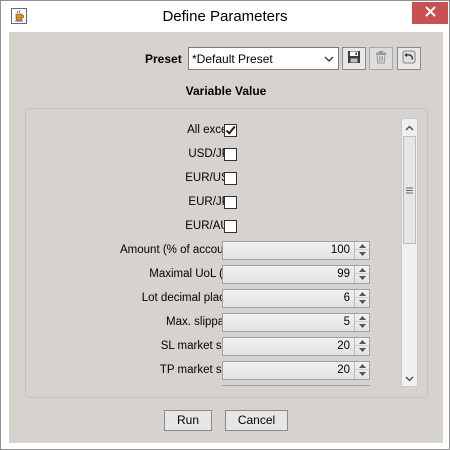  I want to click on eurusd-checkbox, so click(230, 178).